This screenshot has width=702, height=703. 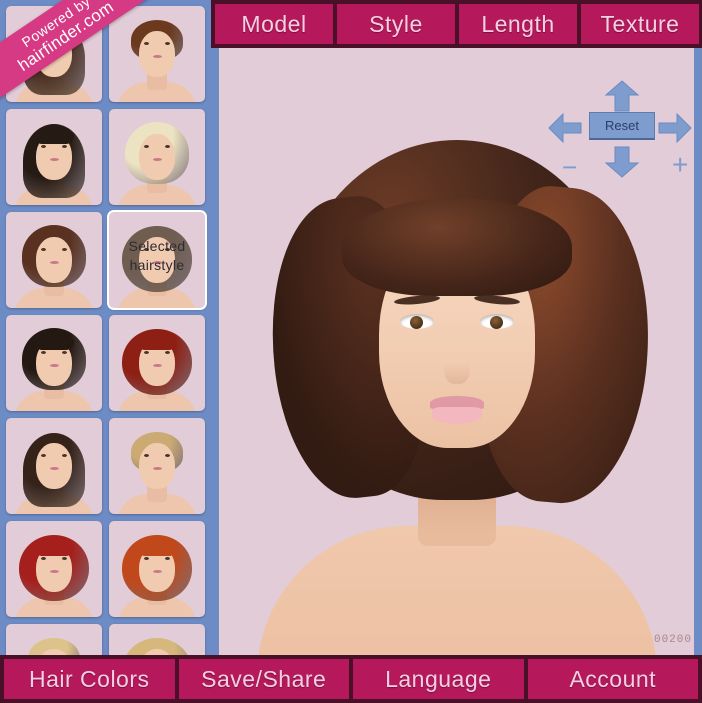 I want to click on bottom-button-hair-colors: Hair Colors, so click(x=89, y=679).